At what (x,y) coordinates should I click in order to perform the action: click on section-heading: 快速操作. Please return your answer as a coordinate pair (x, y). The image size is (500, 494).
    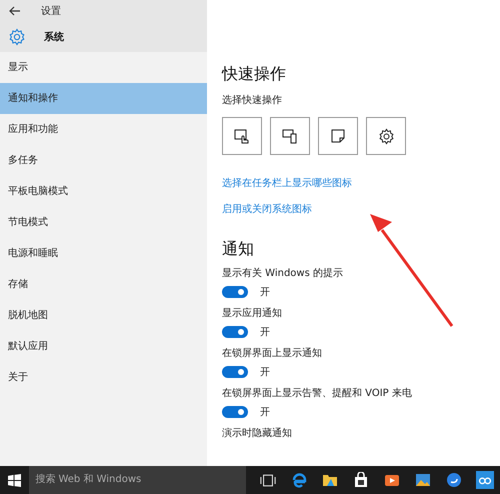
    Looking at the image, I should click on (254, 74).